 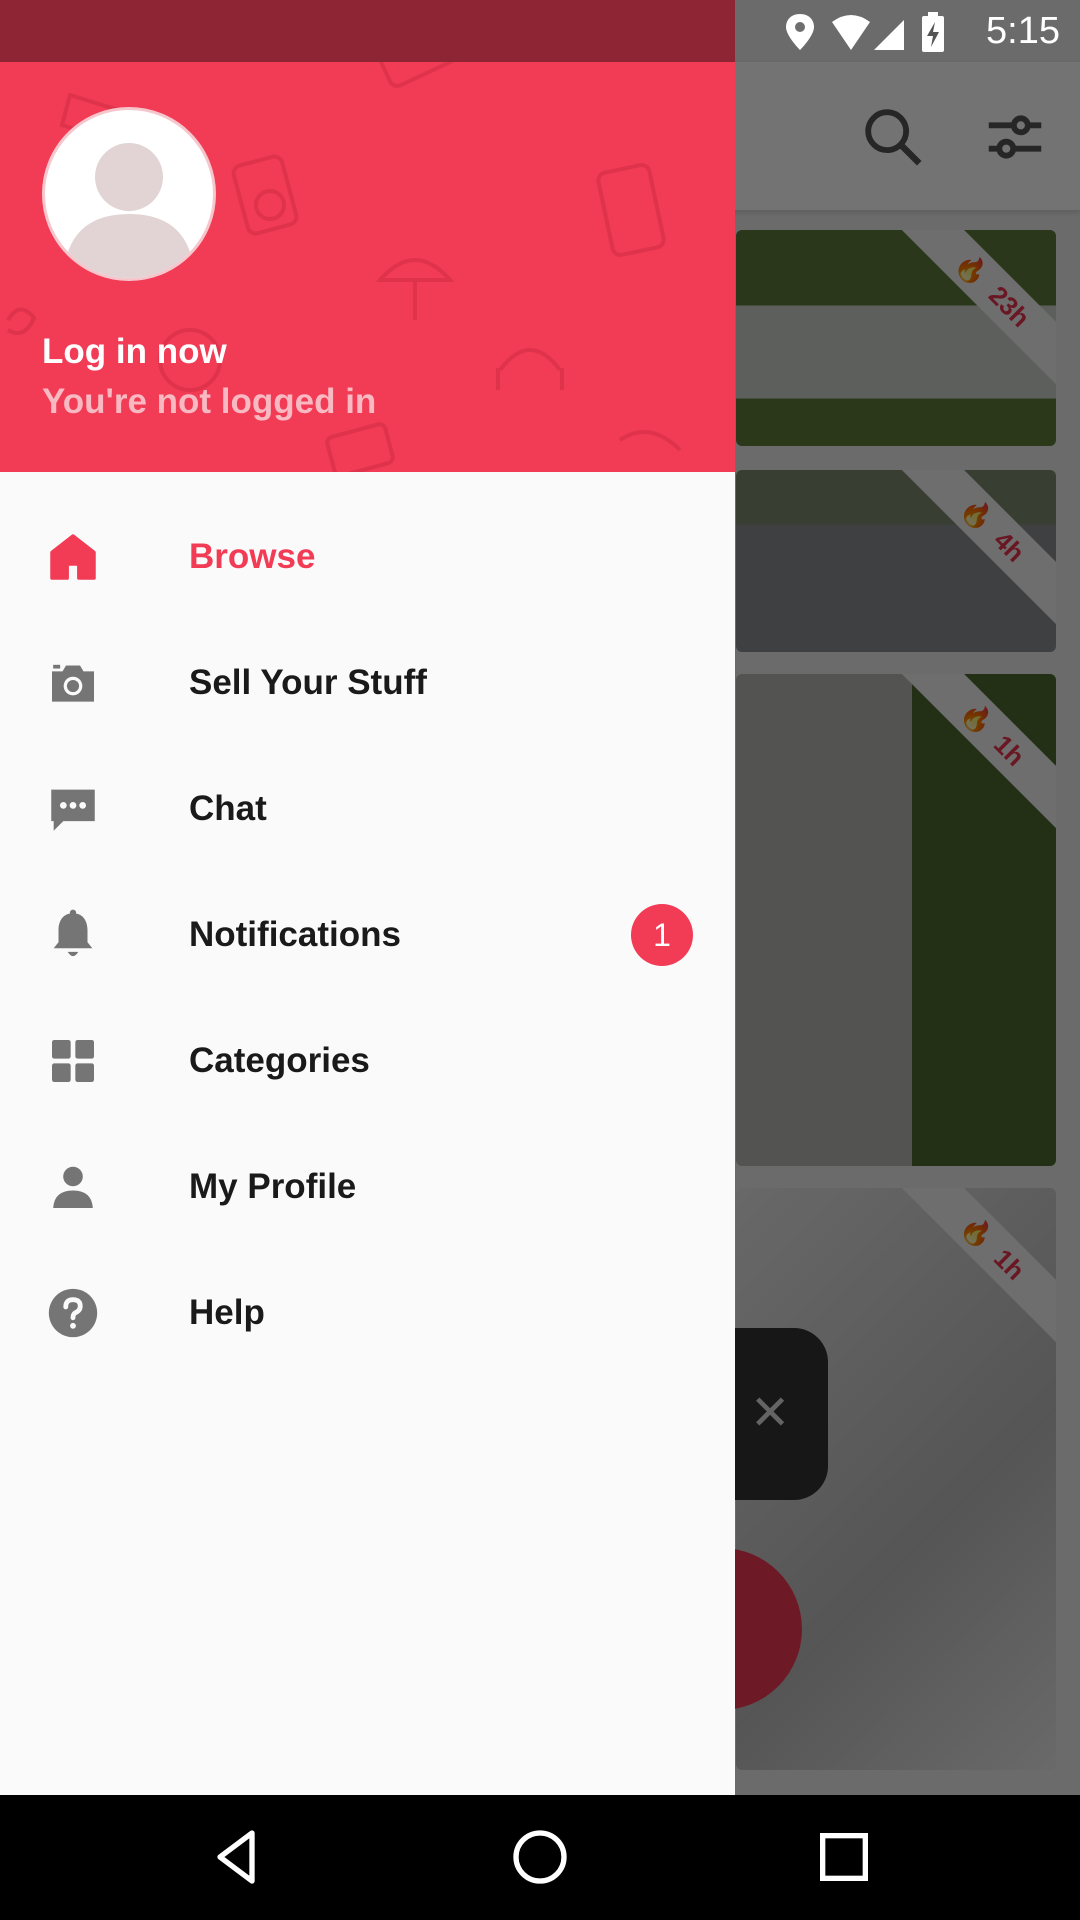 I want to click on status-icons, so click(x=865, y=32).